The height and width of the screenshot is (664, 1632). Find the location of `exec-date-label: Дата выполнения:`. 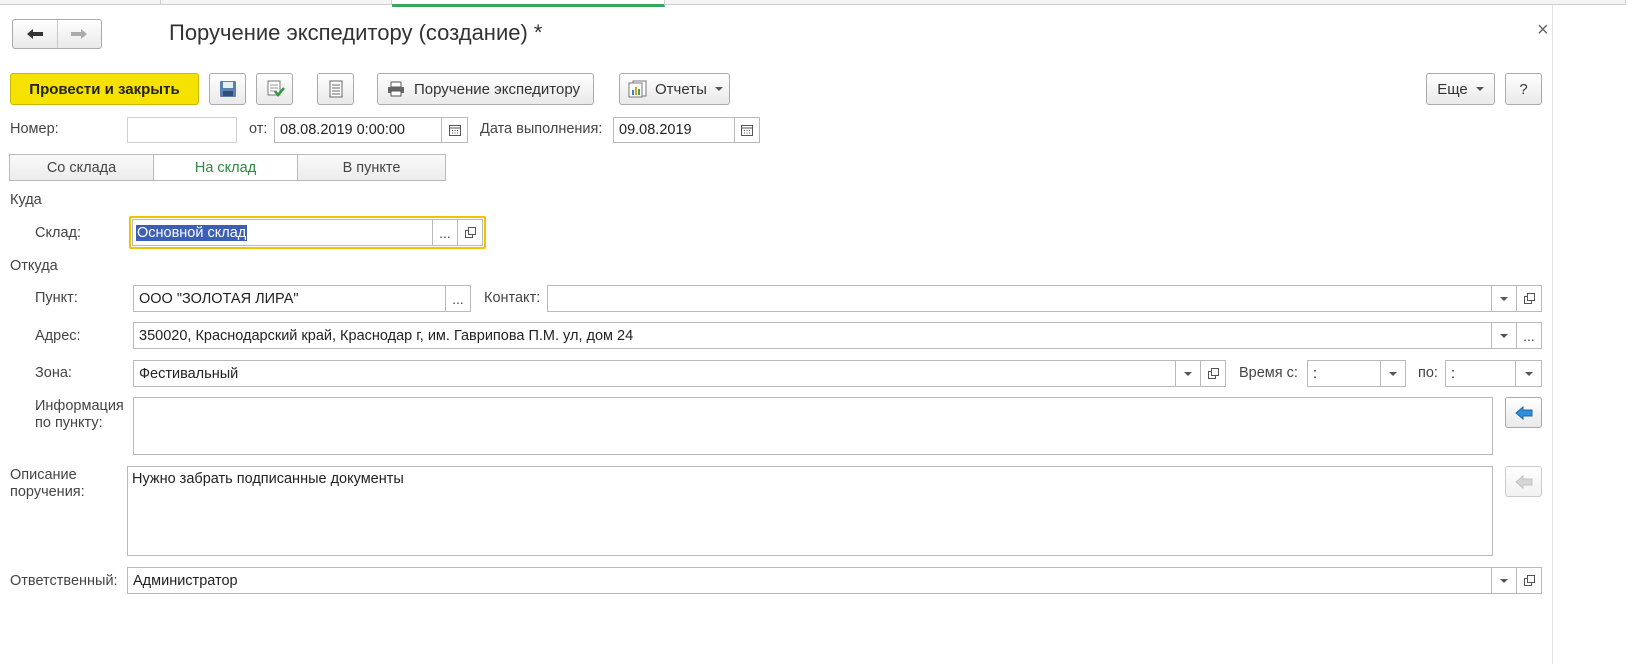

exec-date-label: Дата выполнения: is located at coordinates (541, 129).